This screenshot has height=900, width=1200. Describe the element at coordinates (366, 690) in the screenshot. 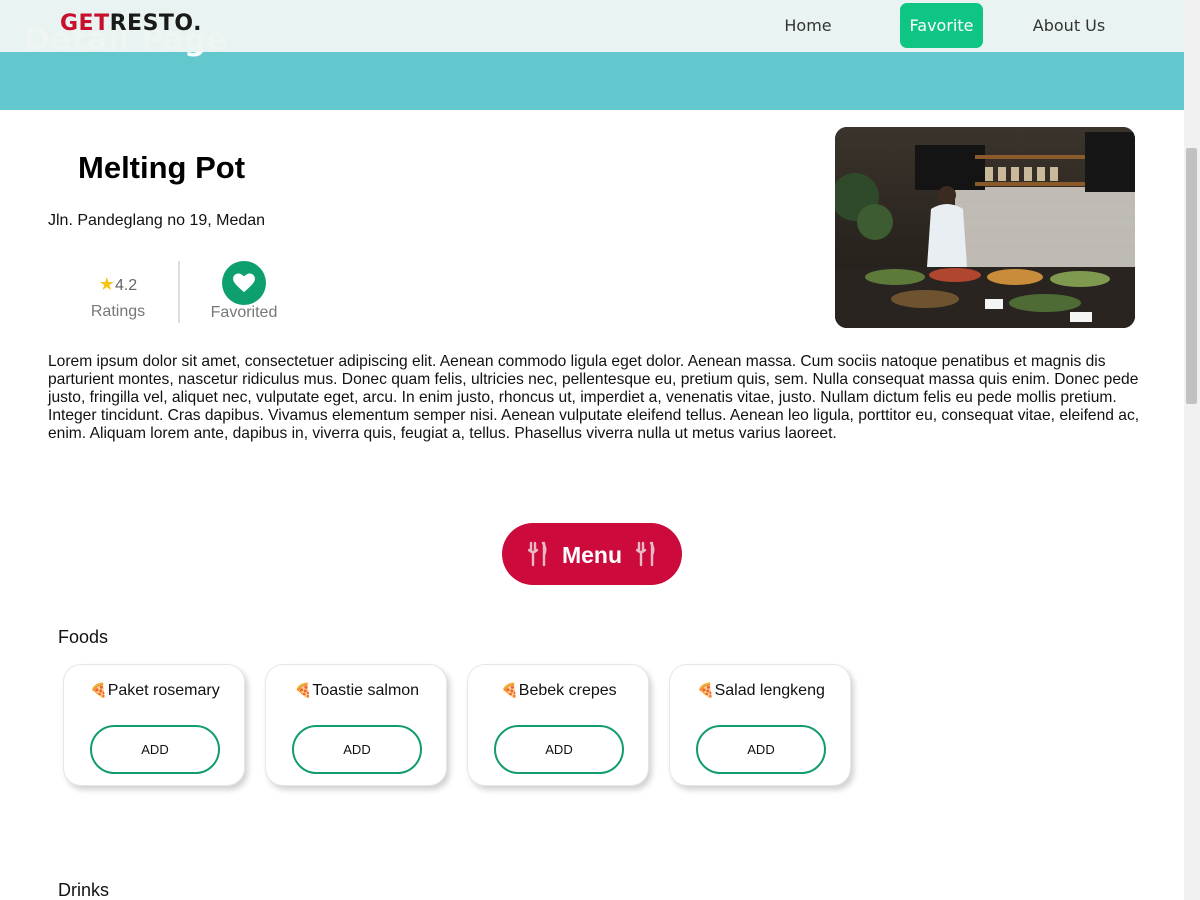

I see `food-name: Toastie salmon` at that location.